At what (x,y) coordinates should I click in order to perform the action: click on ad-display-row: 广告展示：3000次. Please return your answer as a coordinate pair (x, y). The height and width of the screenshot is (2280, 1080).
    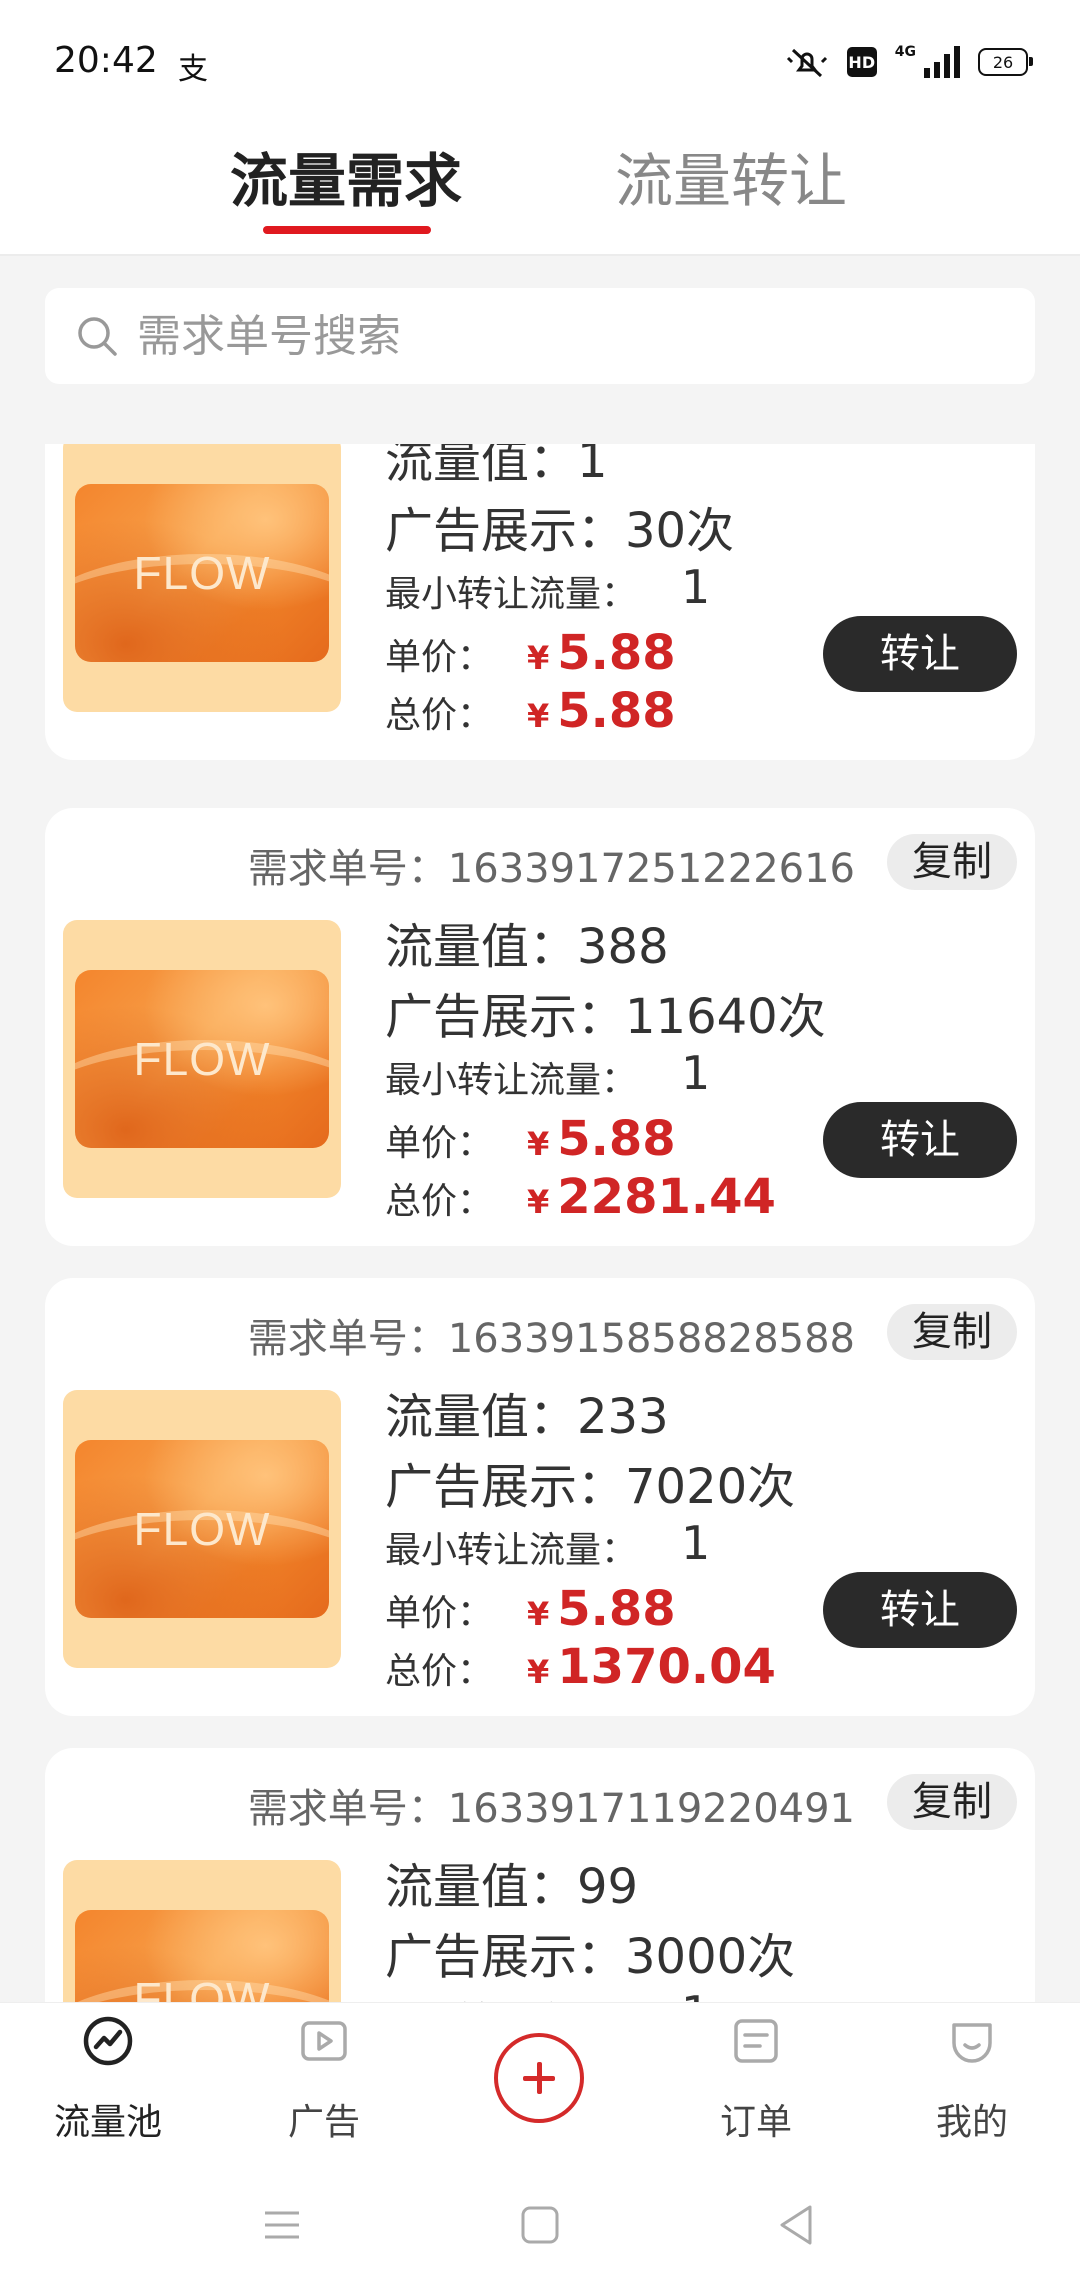
    Looking at the image, I should click on (590, 1957).